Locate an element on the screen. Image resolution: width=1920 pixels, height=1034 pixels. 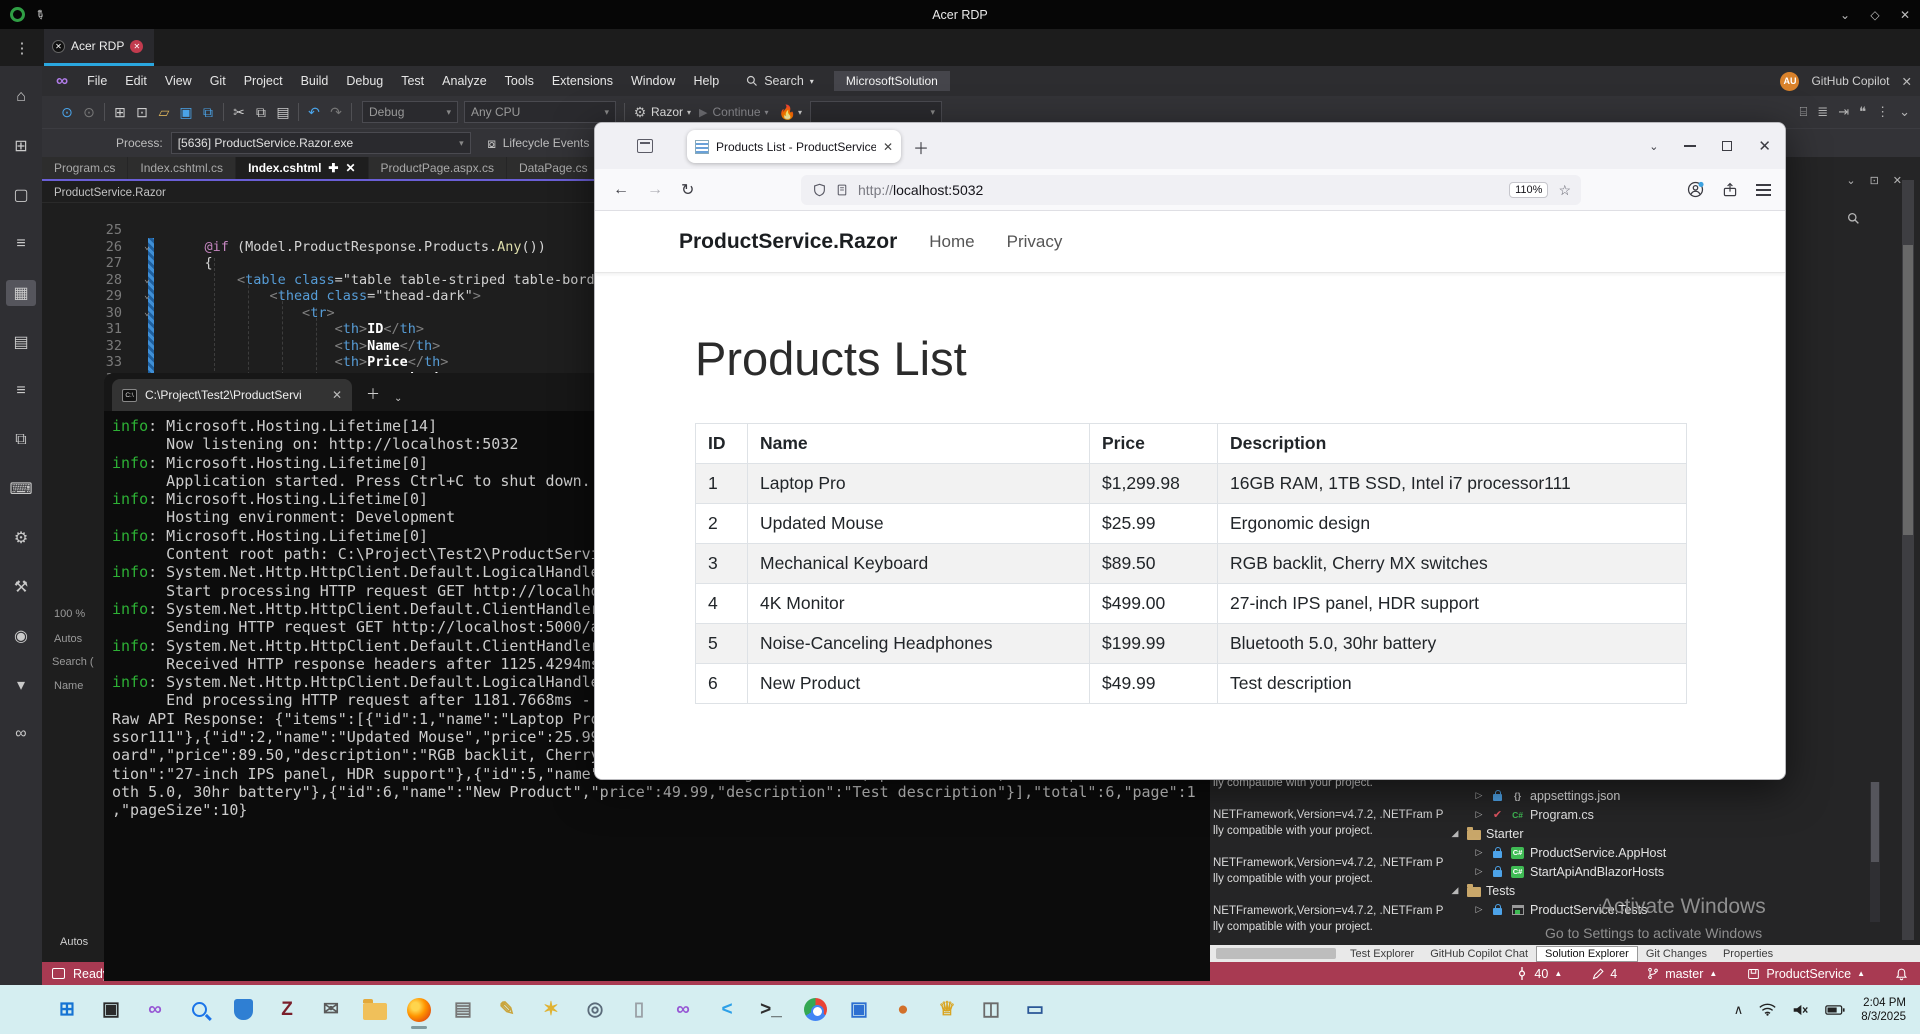
close-panel-icon: ✕ is located at coordinates (1907, 81).